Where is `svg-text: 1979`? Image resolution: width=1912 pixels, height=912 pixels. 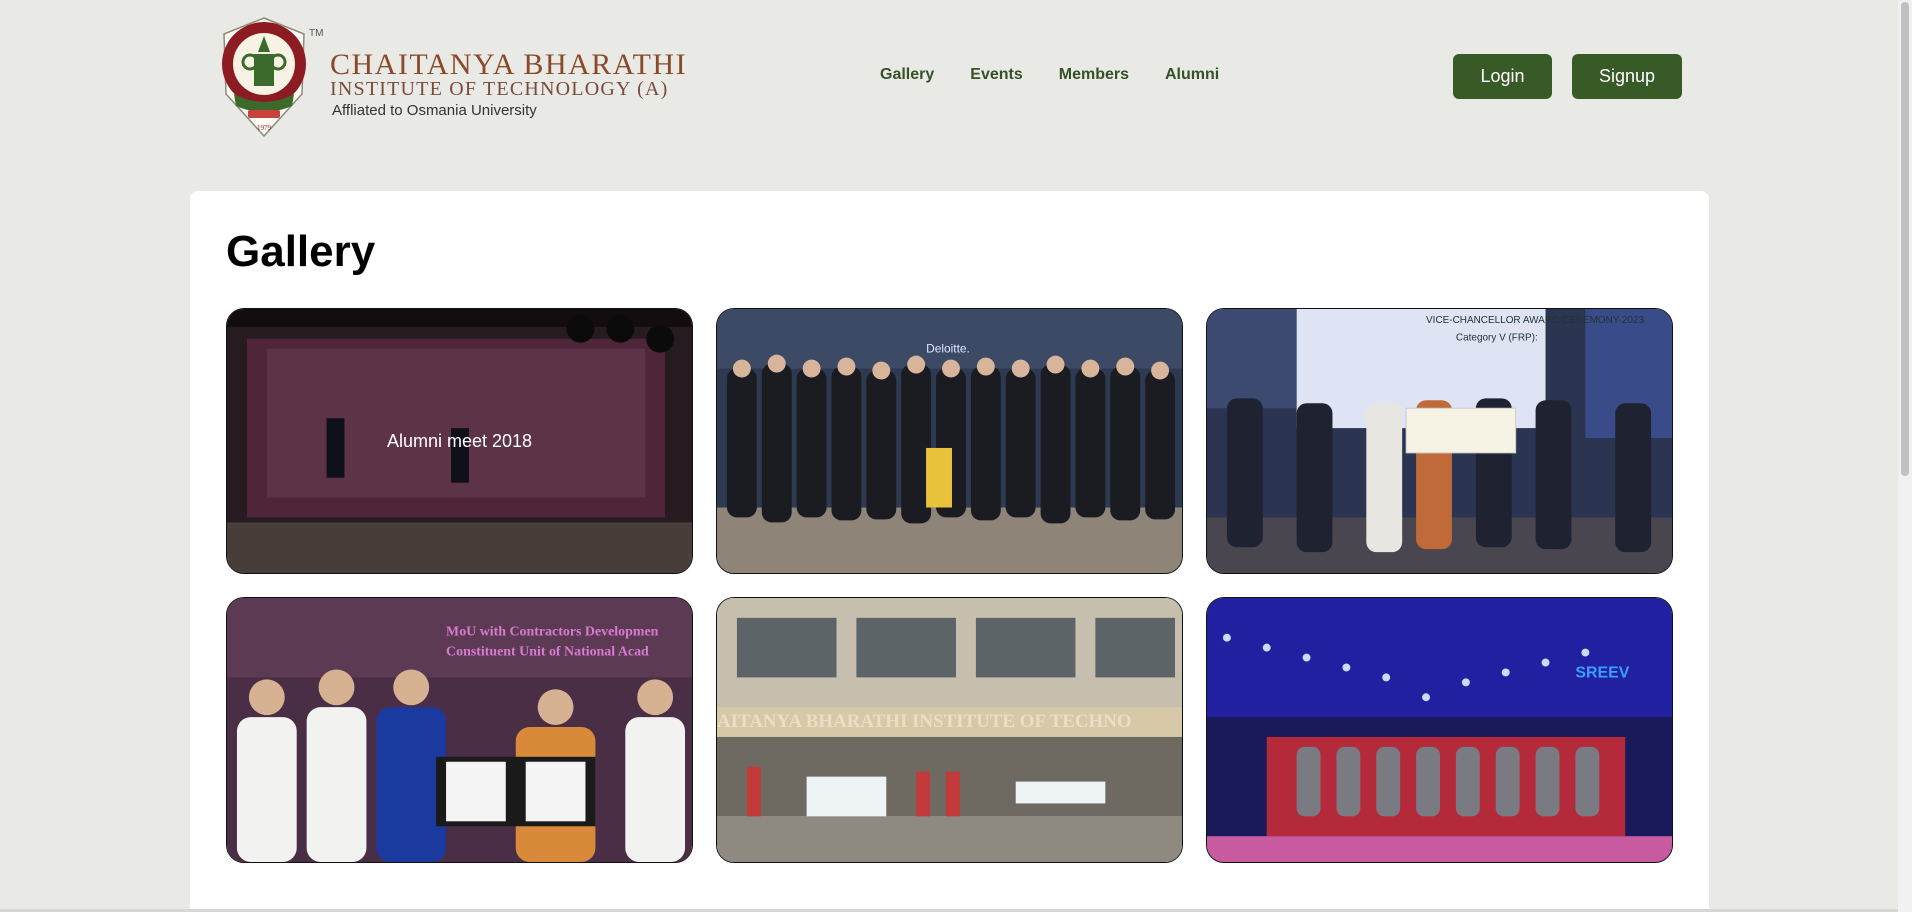 svg-text: 1979 is located at coordinates (264, 128).